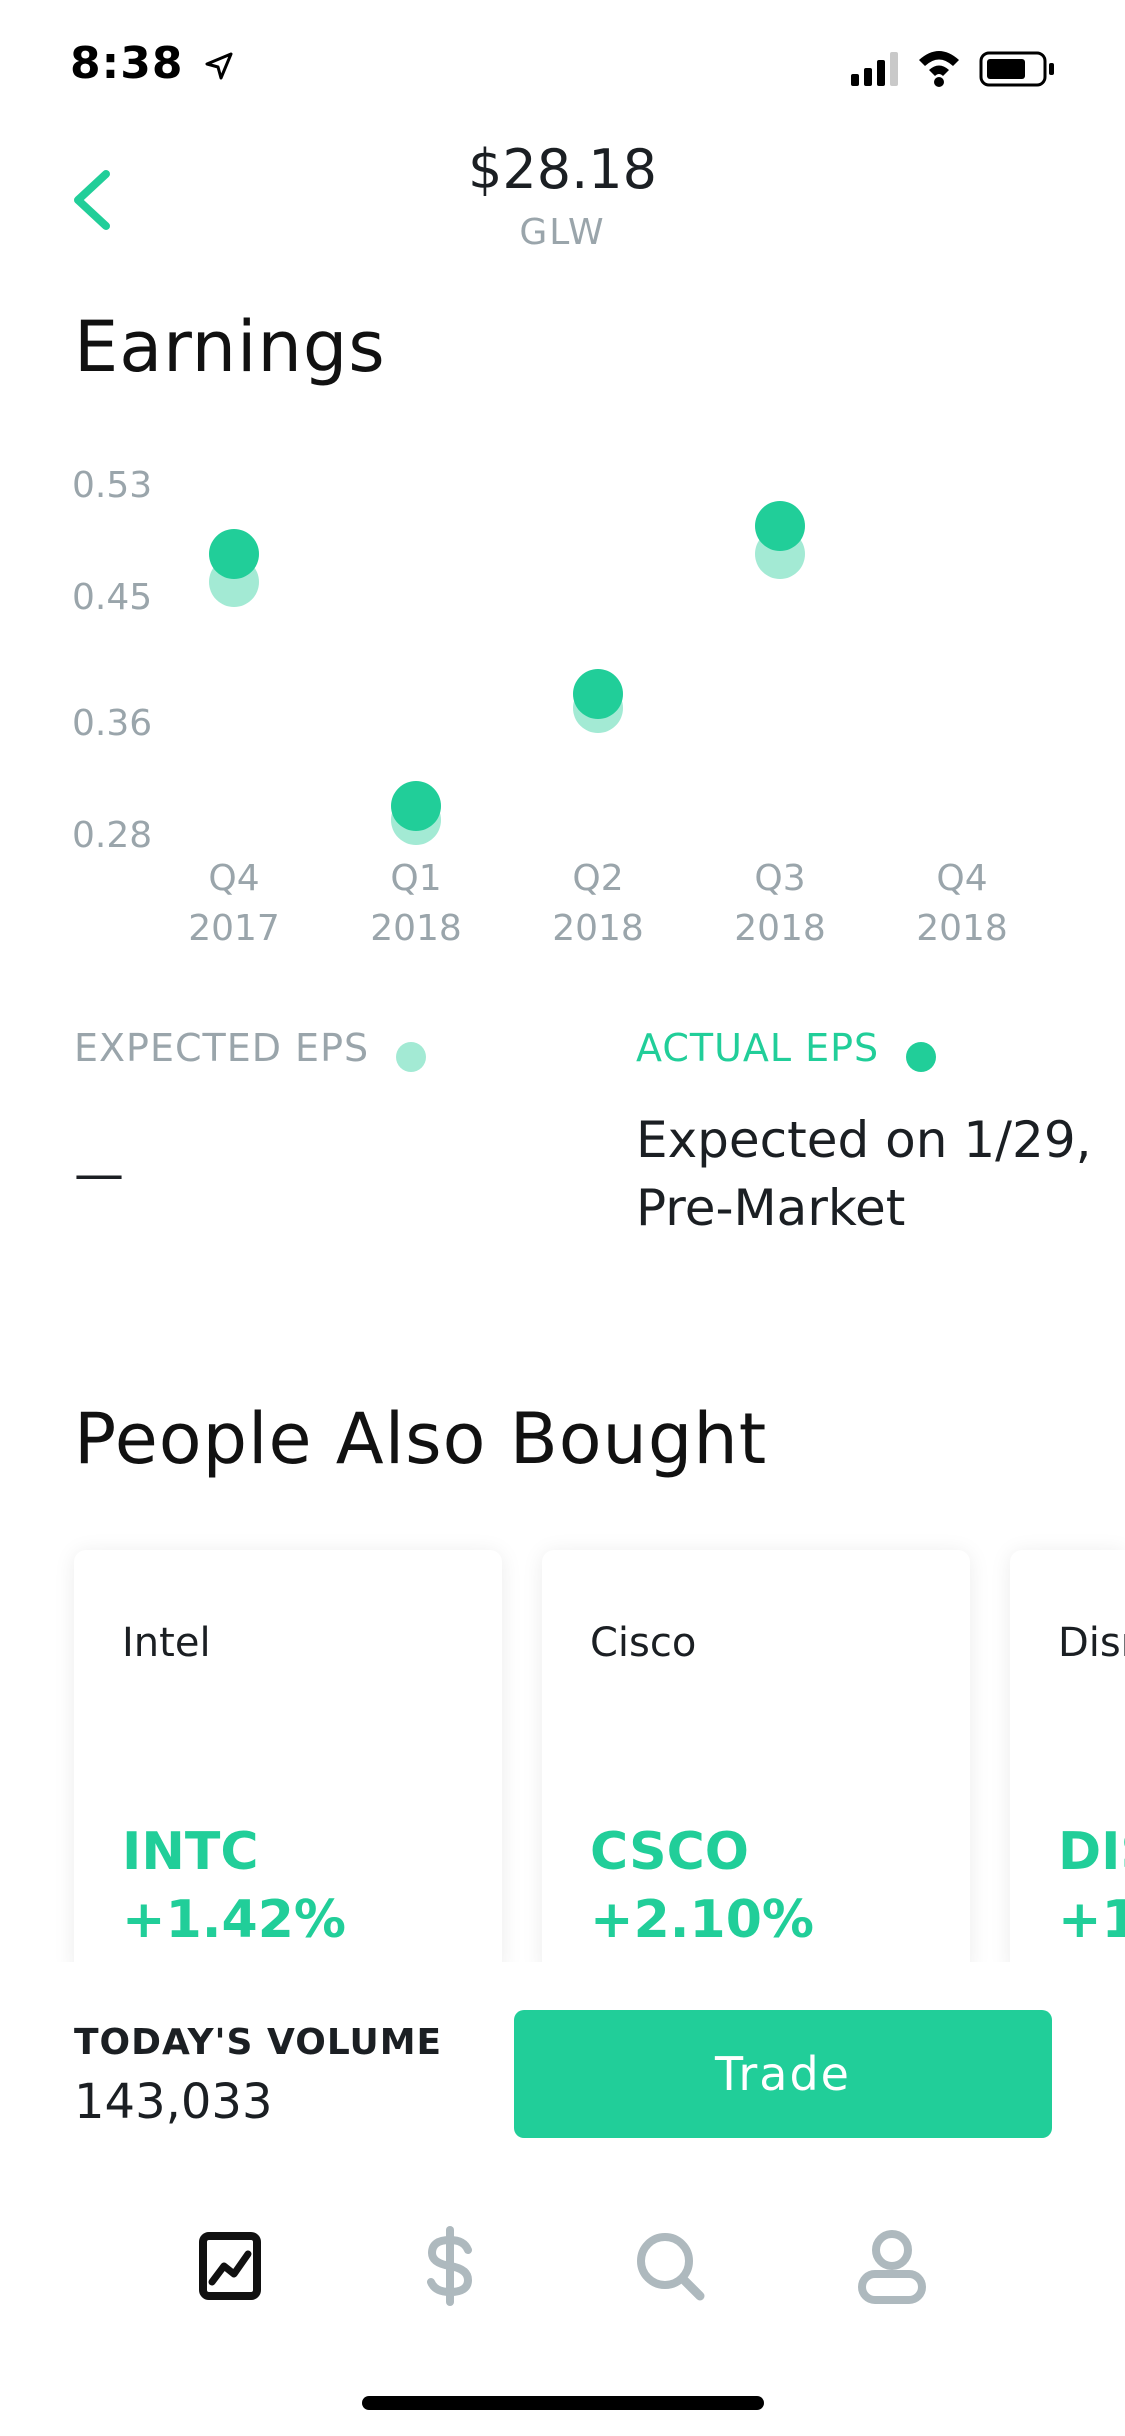 This screenshot has height=2436, width=1125. I want to click on actual-eps-label: ACTUAL EPS, so click(758, 1048).